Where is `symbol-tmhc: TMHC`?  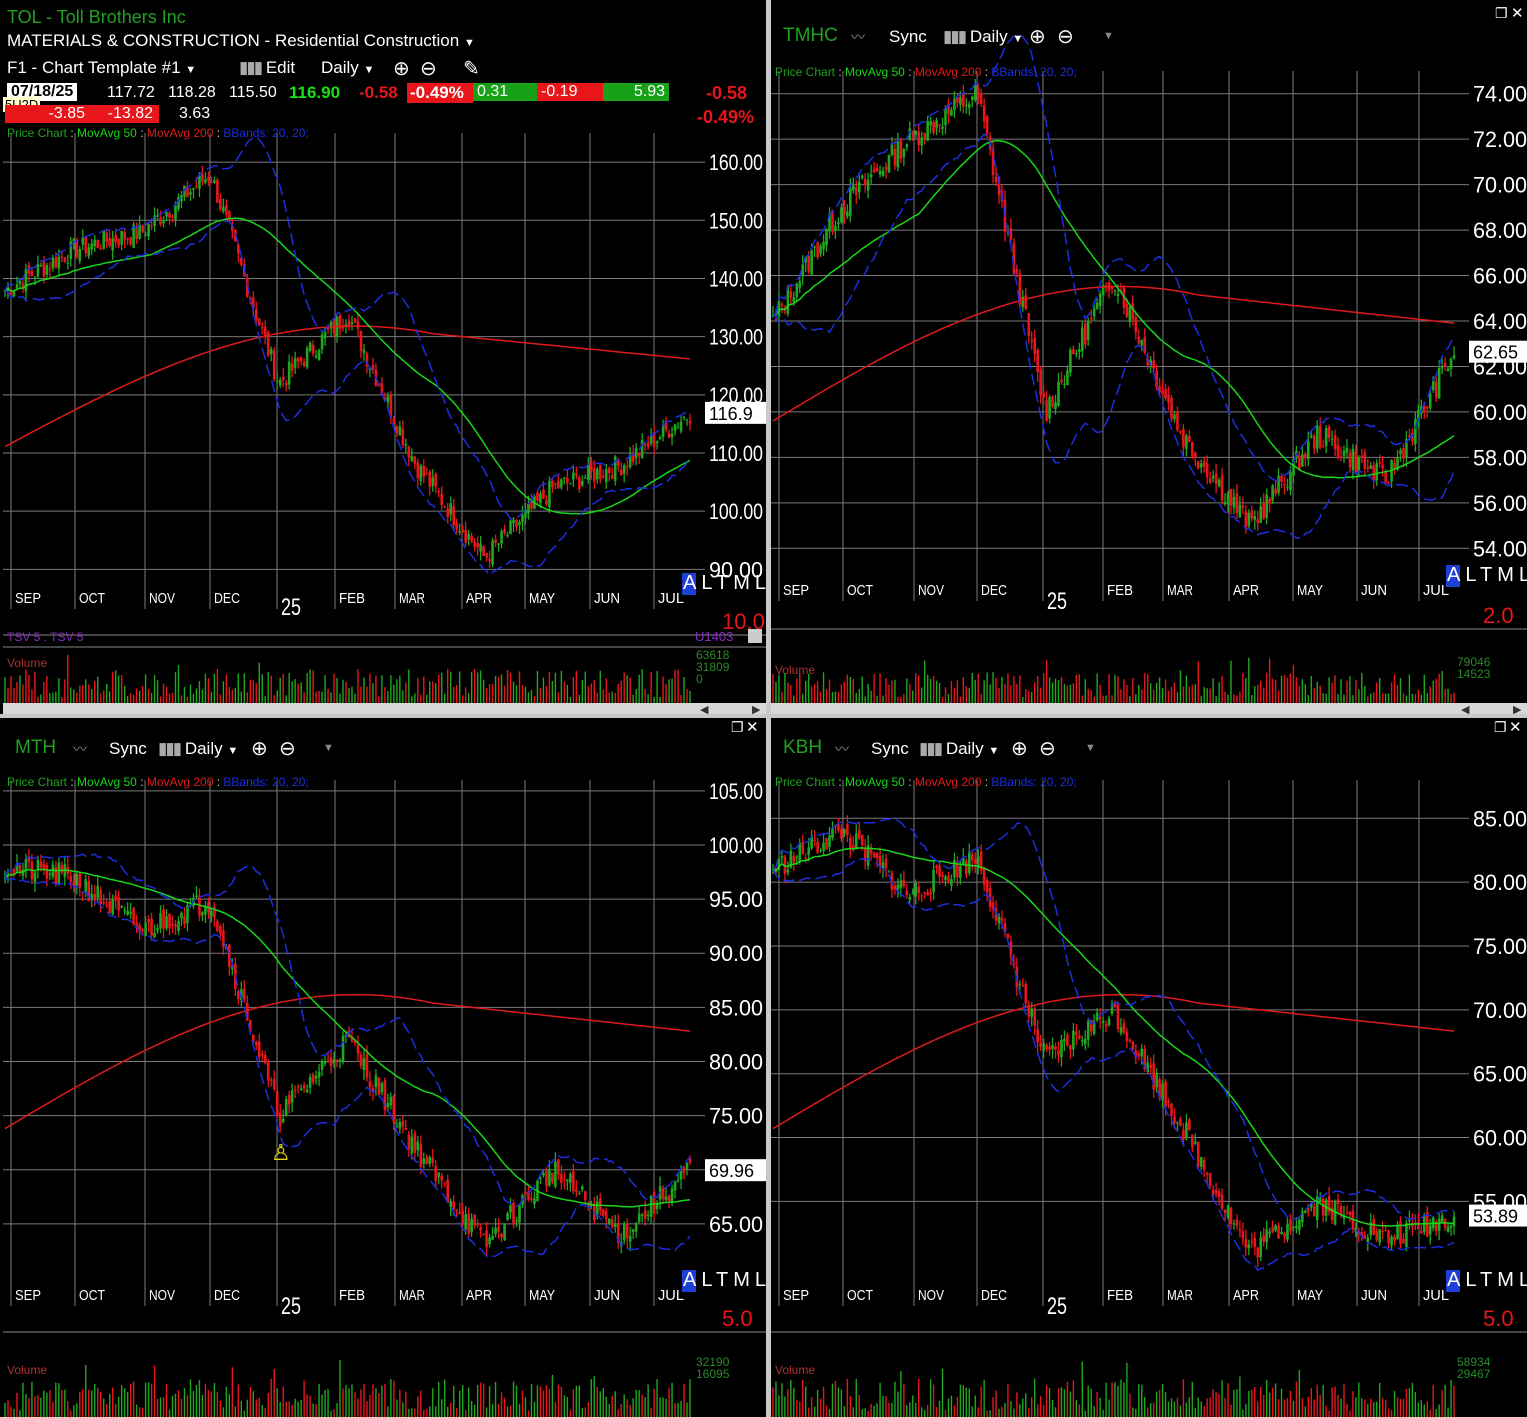
symbol-tmhc: TMHC is located at coordinates (810, 36).